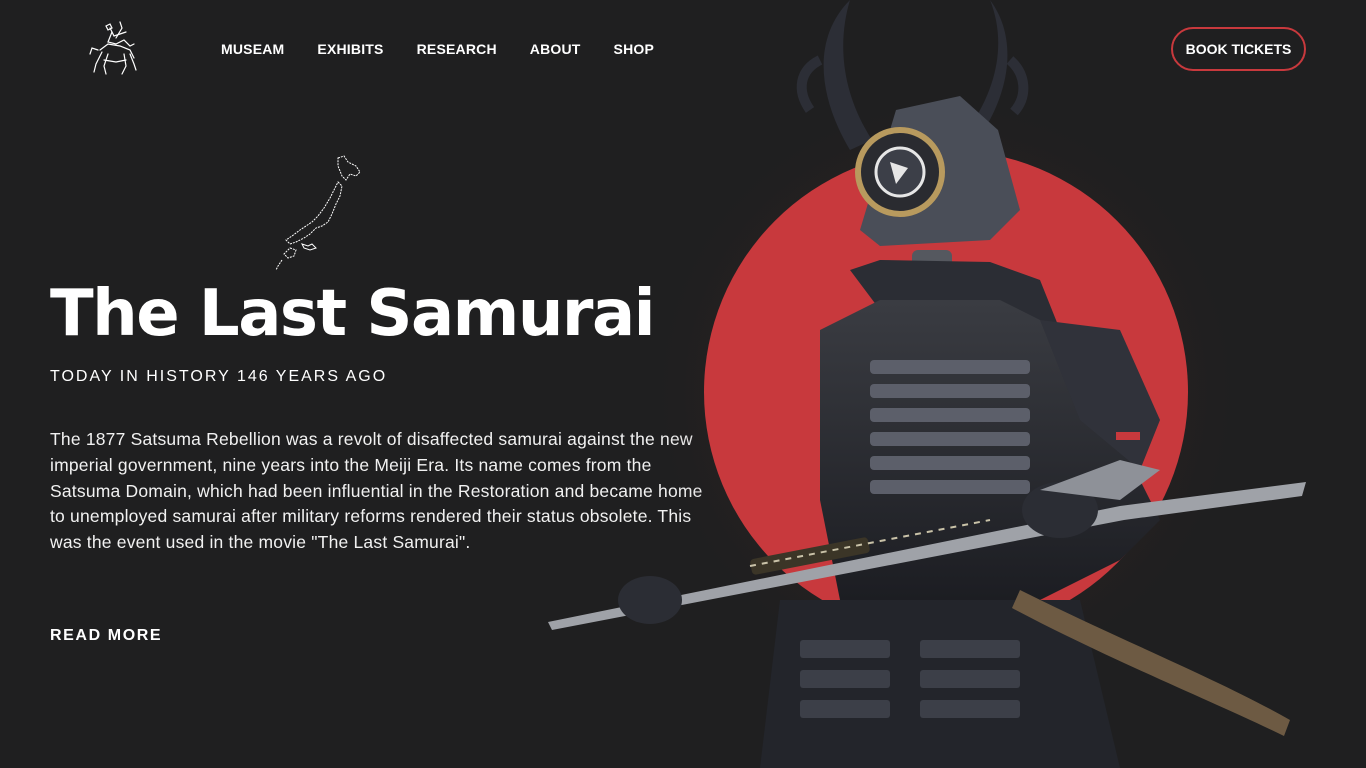  I want to click on hero-subtitle: TODAY IN HISTORY 146 YEARS AGO, so click(219, 376).